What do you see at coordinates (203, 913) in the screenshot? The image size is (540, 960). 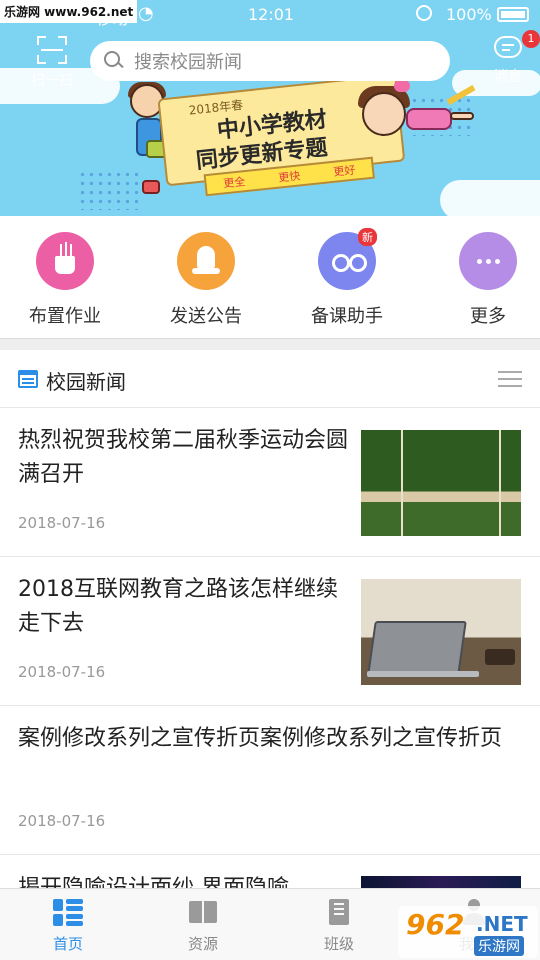 I see `book-icon` at bounding box center [203, 913].